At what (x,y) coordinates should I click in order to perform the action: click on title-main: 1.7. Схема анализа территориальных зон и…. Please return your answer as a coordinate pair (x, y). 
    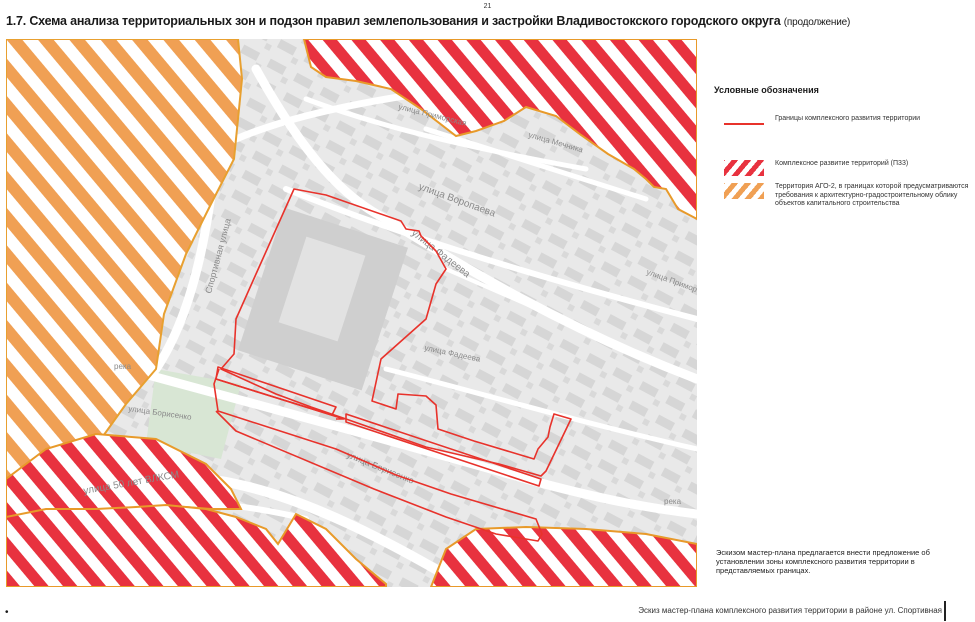
    Looking at the image, I should click on (393, 21).